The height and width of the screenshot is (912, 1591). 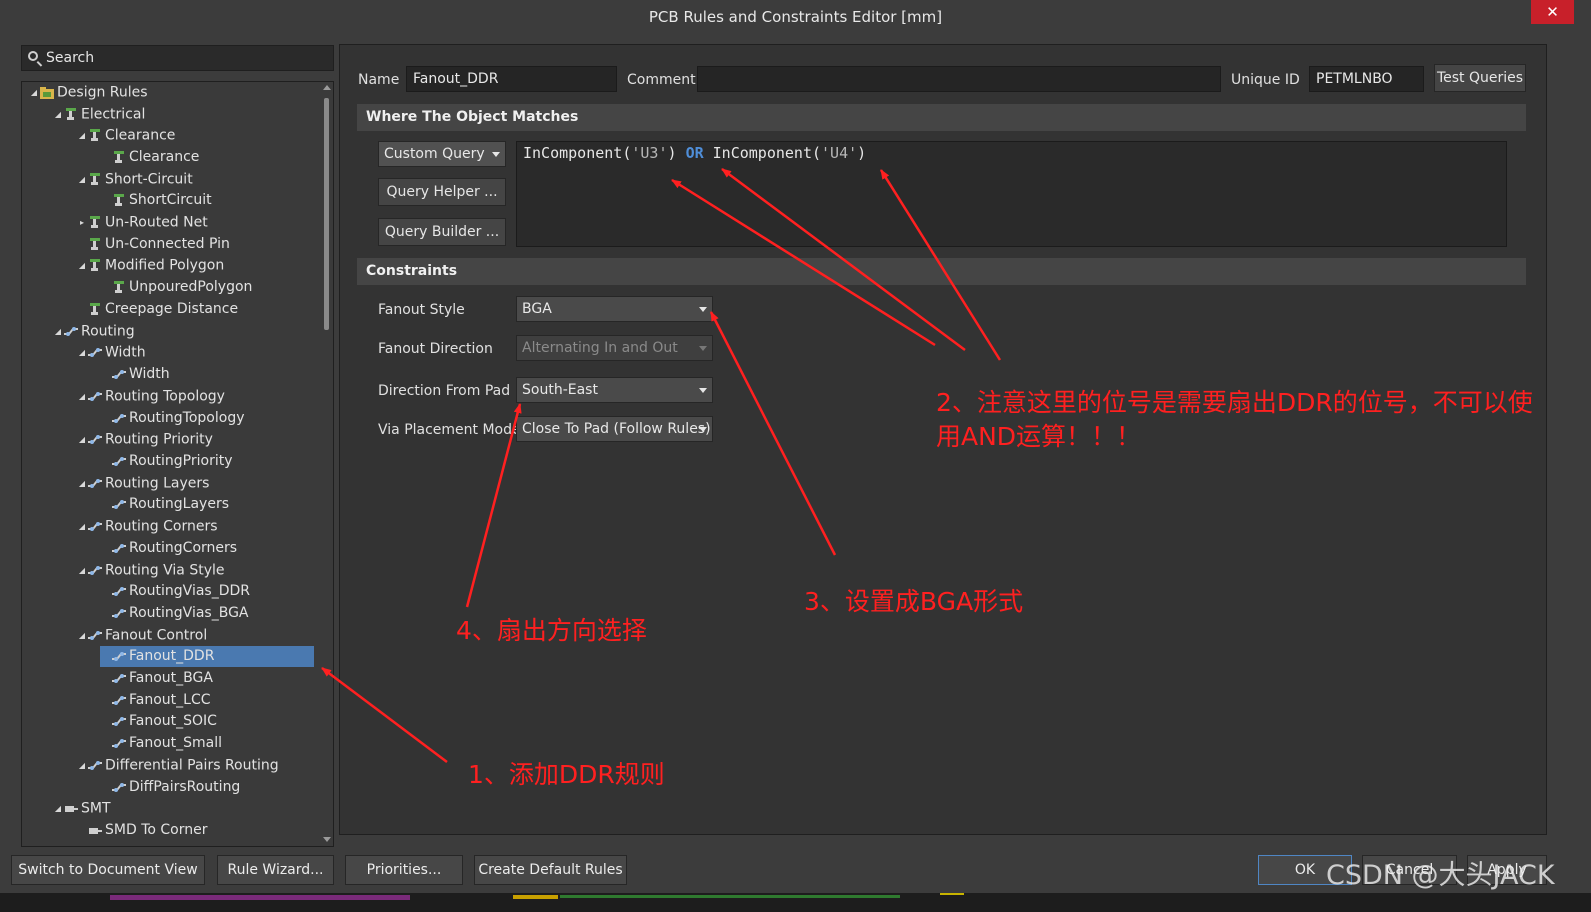 I want to click on annotation-1: 1、添加DDR规则, so click(x=566, y=774).